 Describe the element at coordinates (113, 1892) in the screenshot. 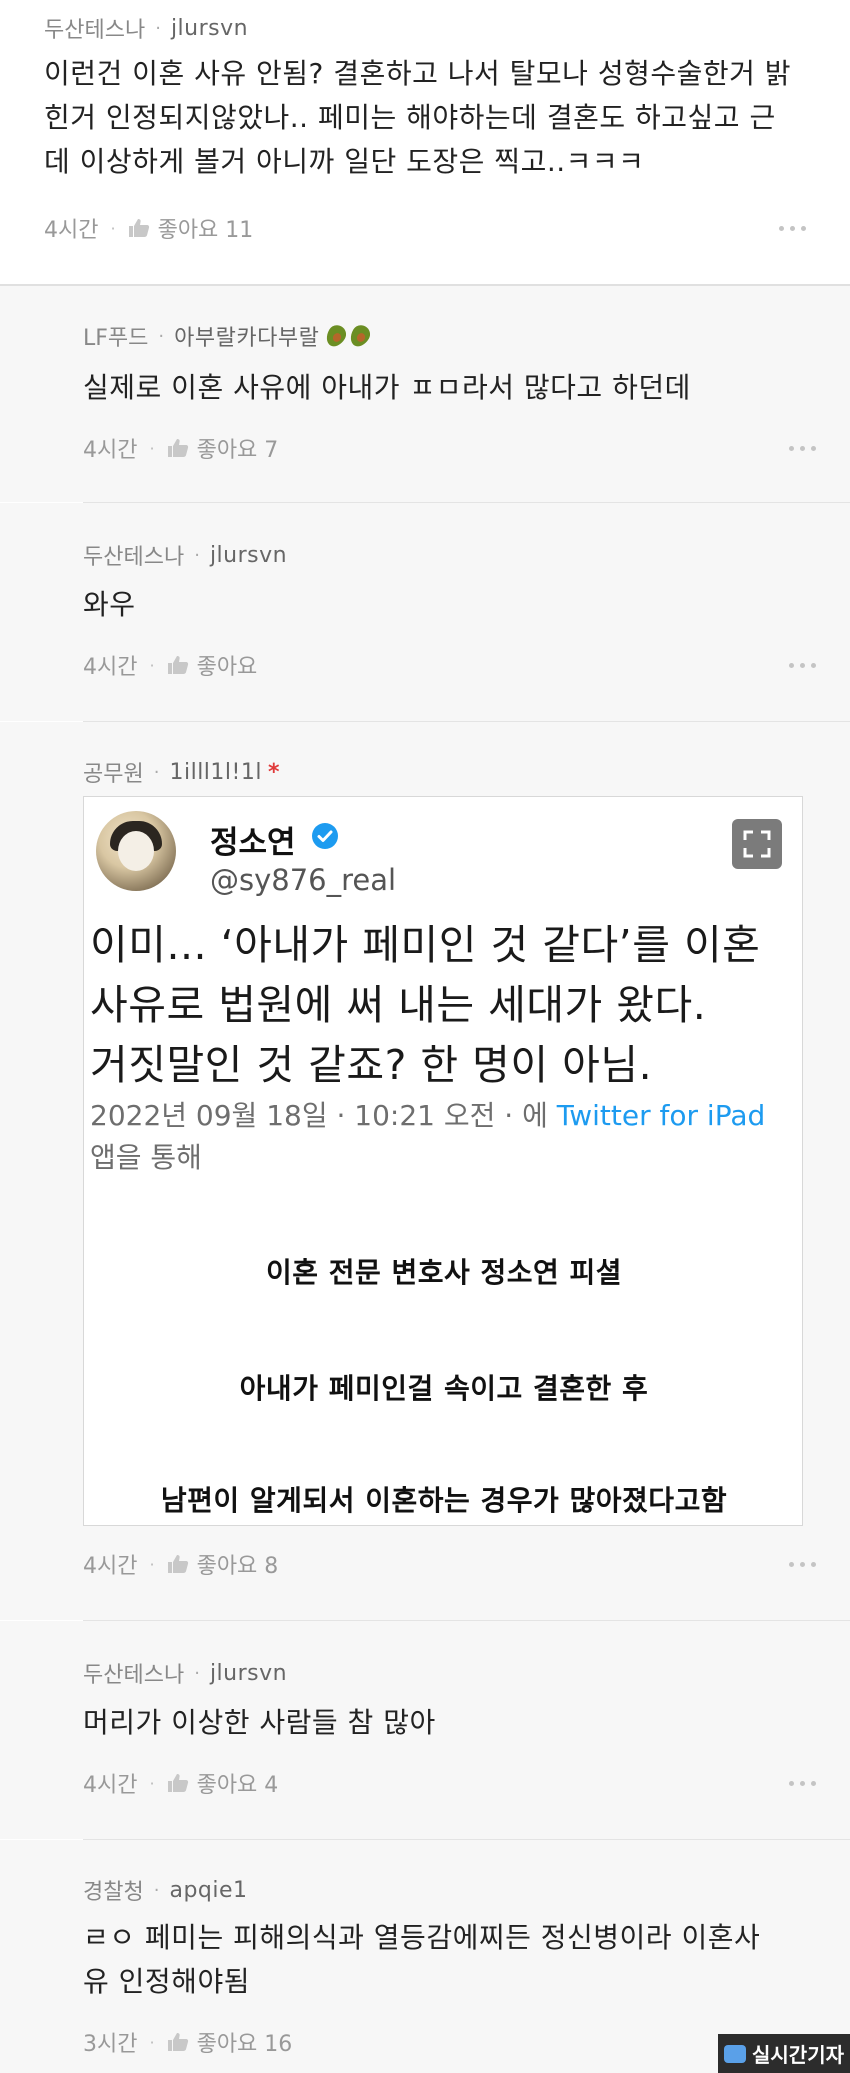

I see `company-name: 경찰청` at that location.